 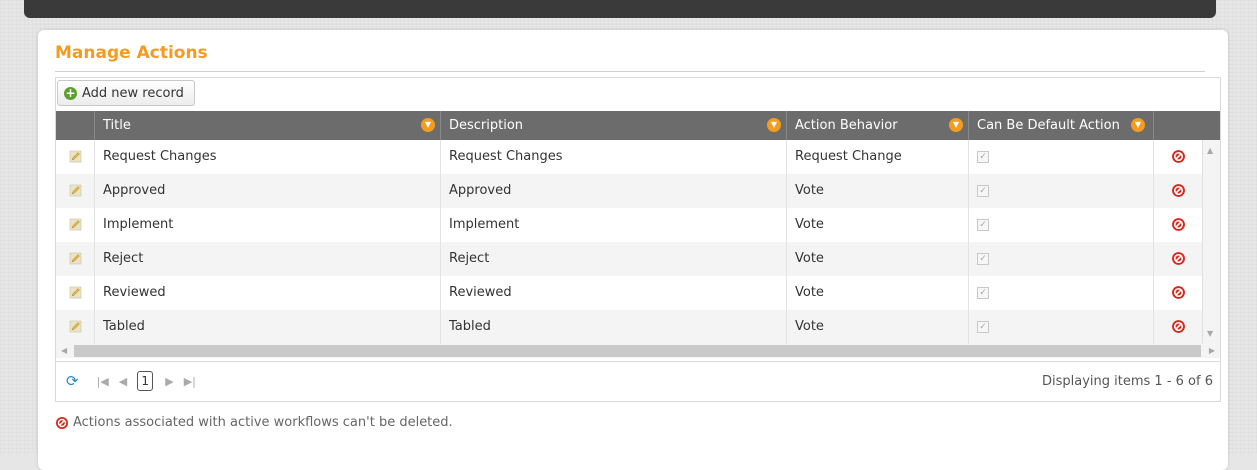 I want to click on scroll-down-icon: ▼, so click(x=1210, y=333).